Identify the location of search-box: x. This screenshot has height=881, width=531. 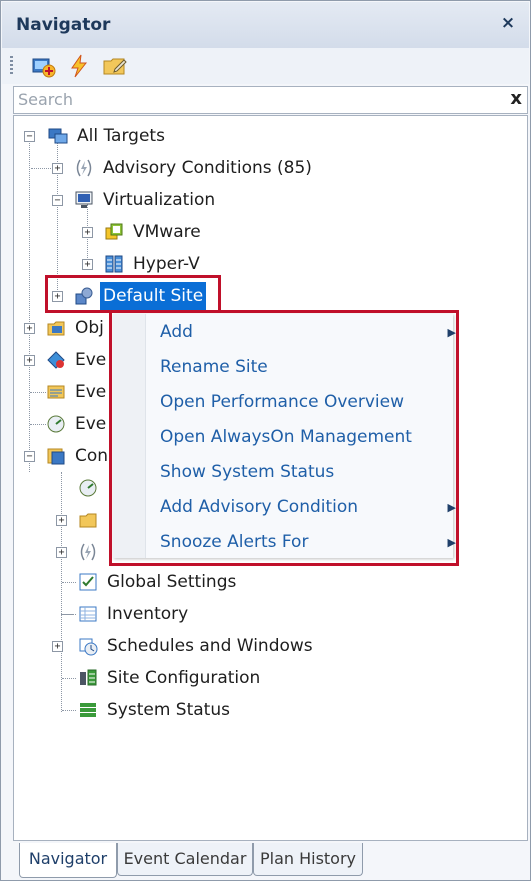
(270, 100).